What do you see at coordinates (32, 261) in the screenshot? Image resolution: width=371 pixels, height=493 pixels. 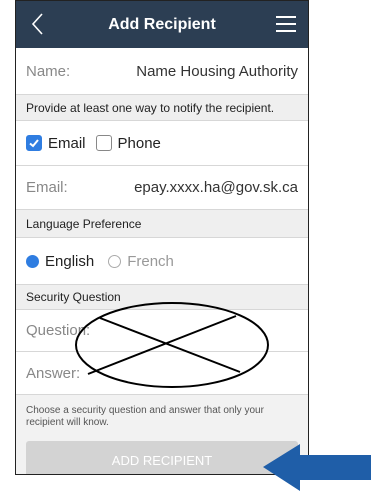 I see `english-radio` at bounding box center [32, 261].